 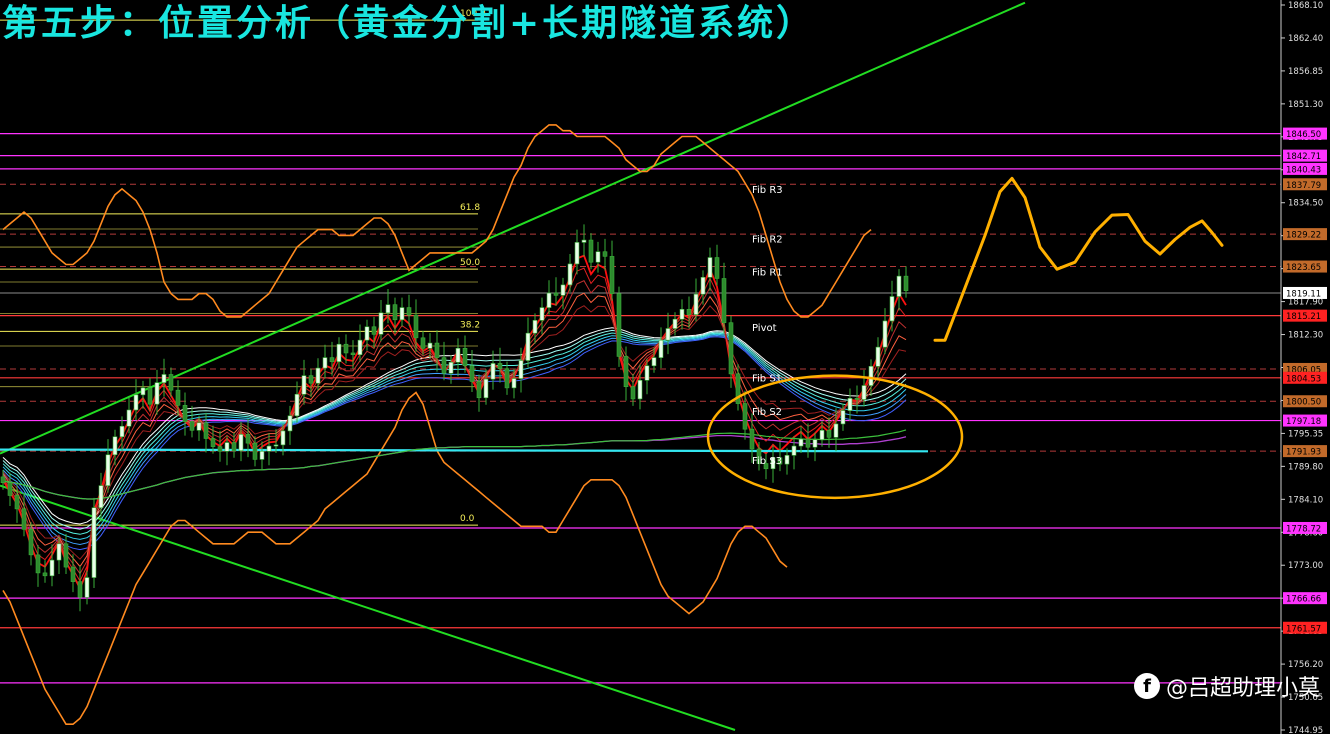 I want to click on chart-title: 第五步：位置分析（黄金分割+长期隧道系统）, so click(x=409, y=23).